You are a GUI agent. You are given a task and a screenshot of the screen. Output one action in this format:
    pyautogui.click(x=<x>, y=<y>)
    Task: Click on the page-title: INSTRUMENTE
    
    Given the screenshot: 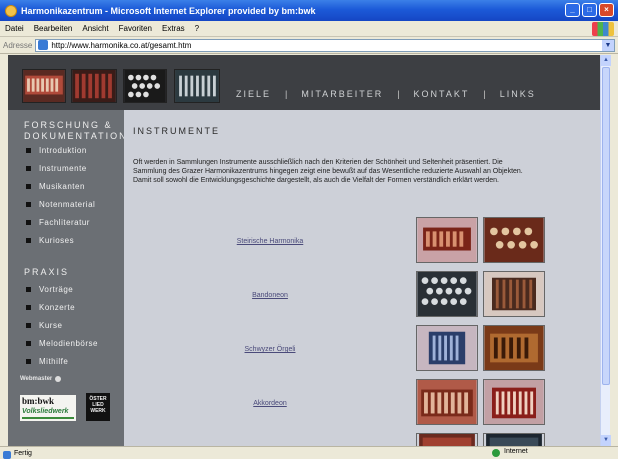 What is the action you would take?
    pyautogui.click(x=176, y=131)
    